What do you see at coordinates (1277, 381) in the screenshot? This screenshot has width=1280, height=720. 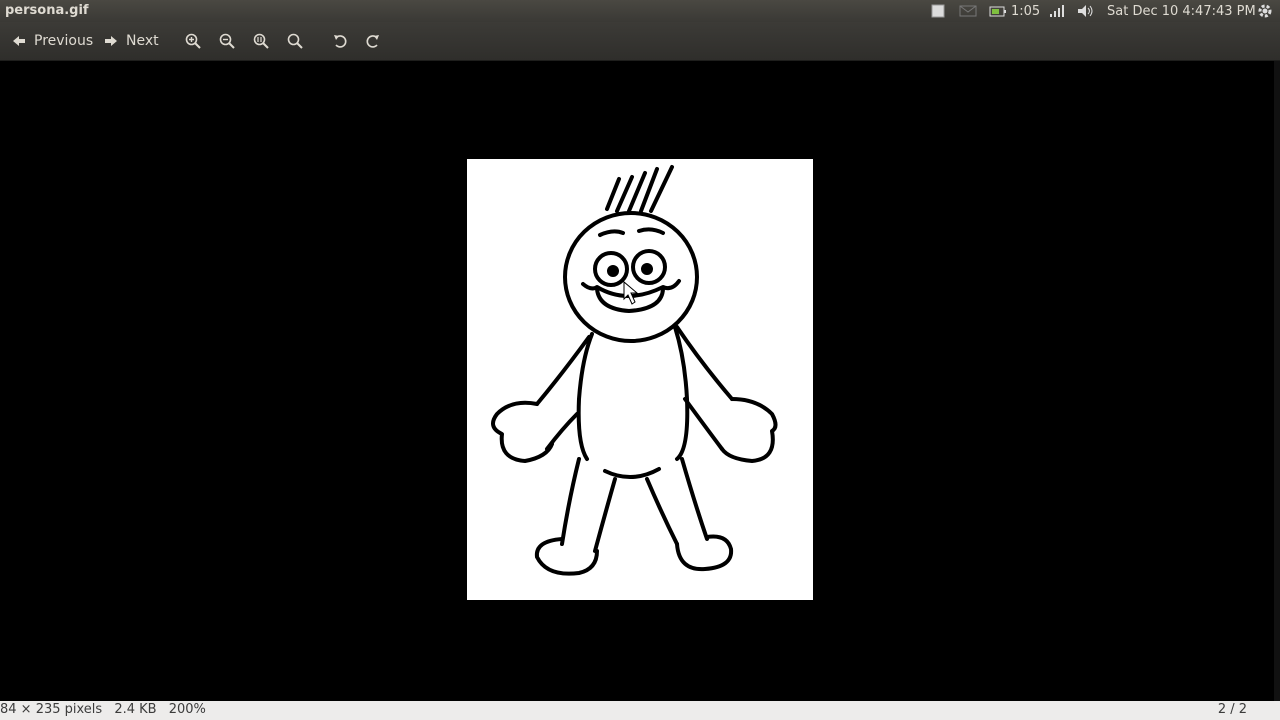 I see `vertical-scrollbar` at bounding box center [1277, 381].